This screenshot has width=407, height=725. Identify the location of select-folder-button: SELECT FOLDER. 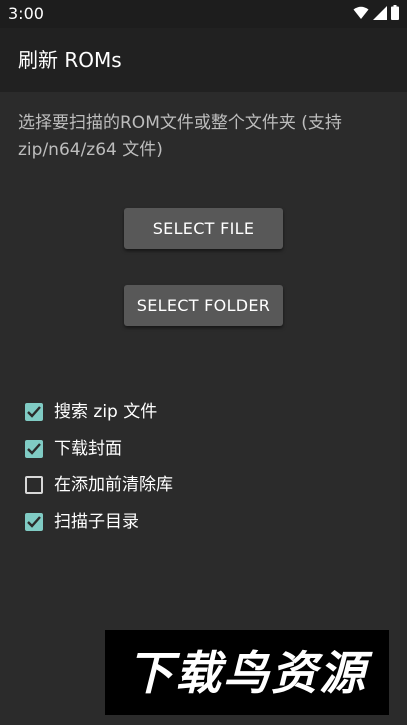
(203, 305).